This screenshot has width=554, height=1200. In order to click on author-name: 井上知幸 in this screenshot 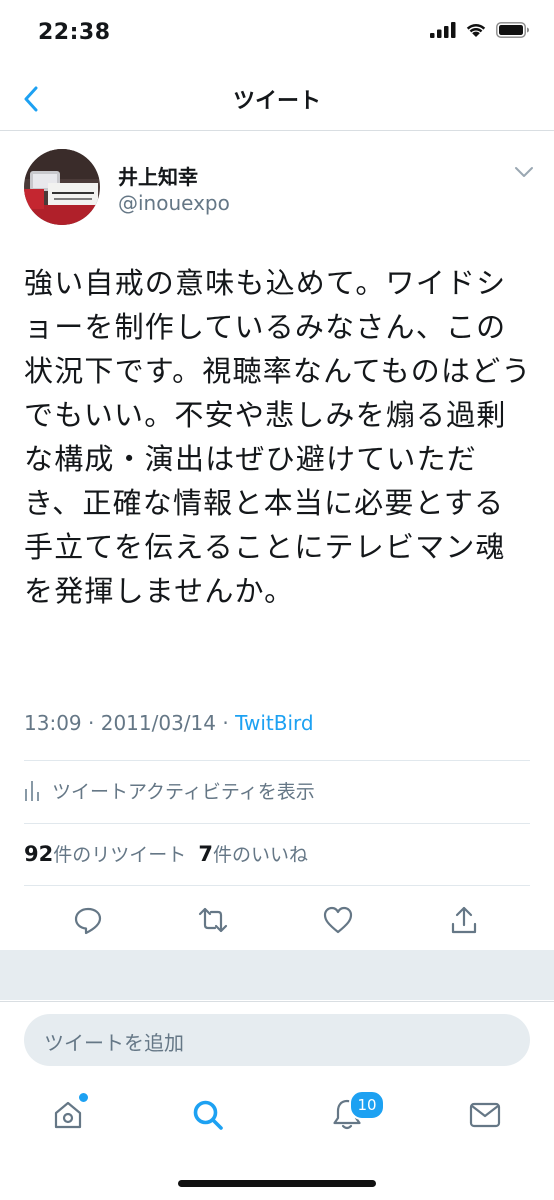, I will do `click(158, 175)`.